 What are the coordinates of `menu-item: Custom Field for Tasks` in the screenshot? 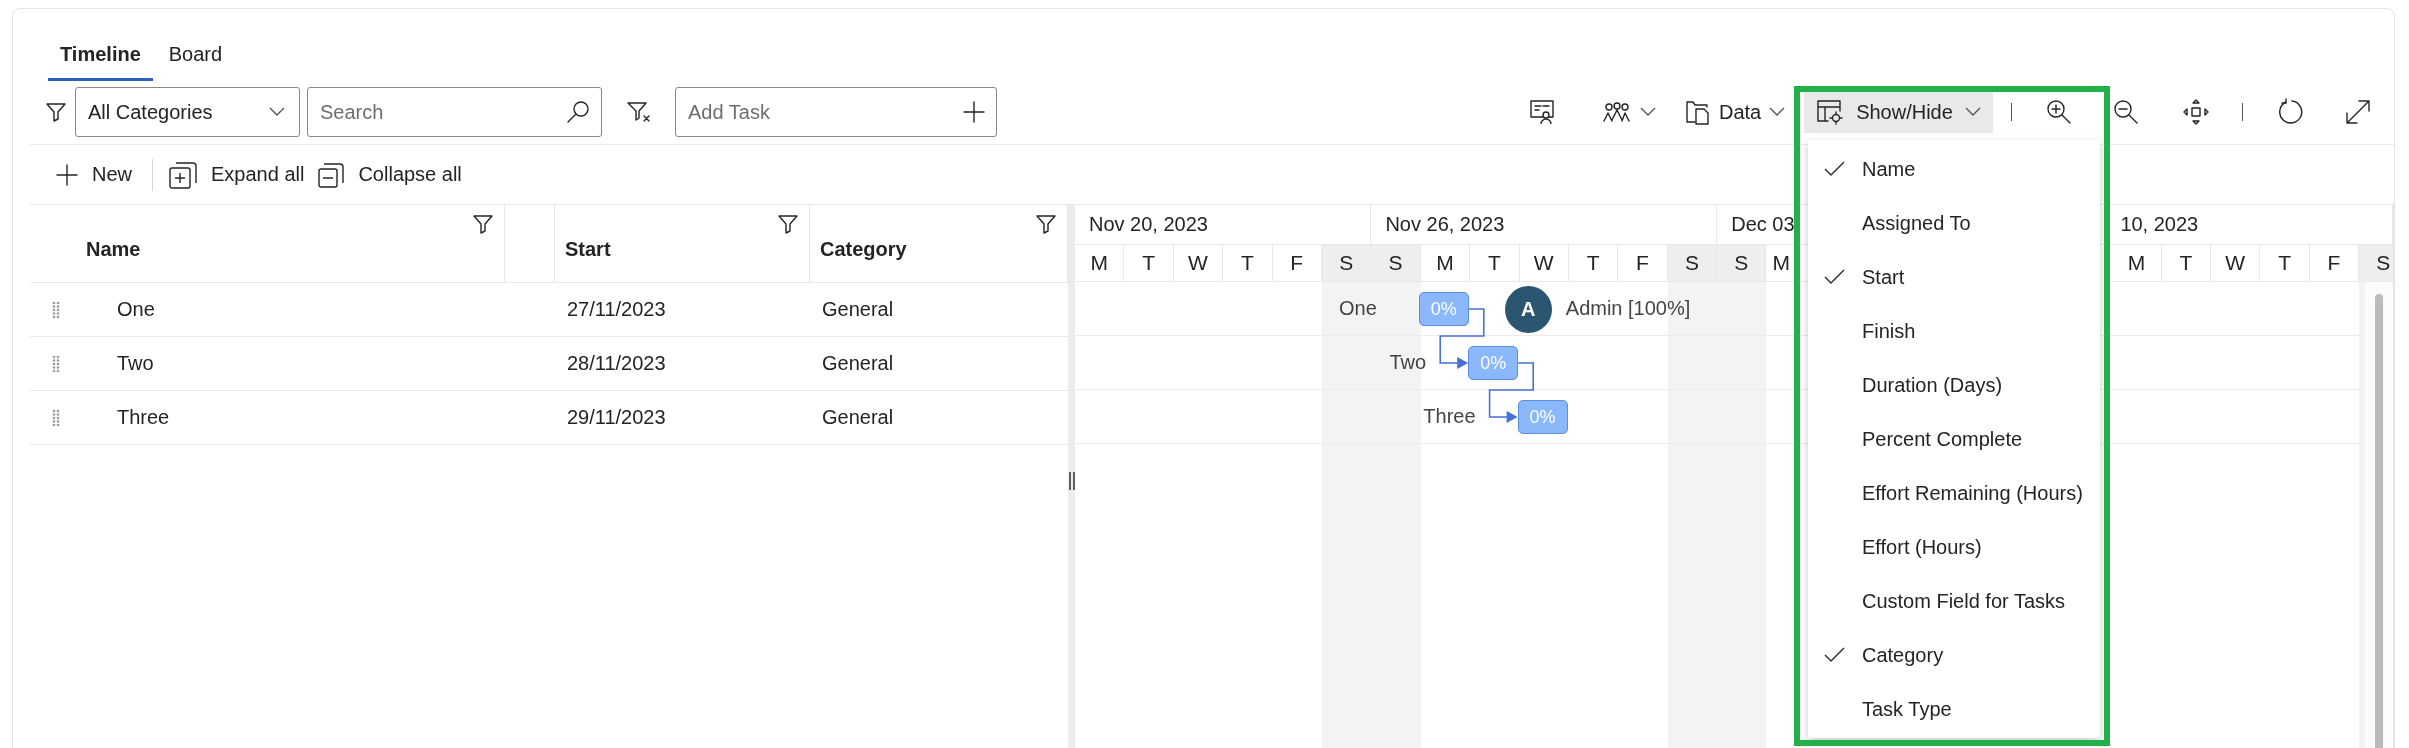 It's located at (1954, 601).